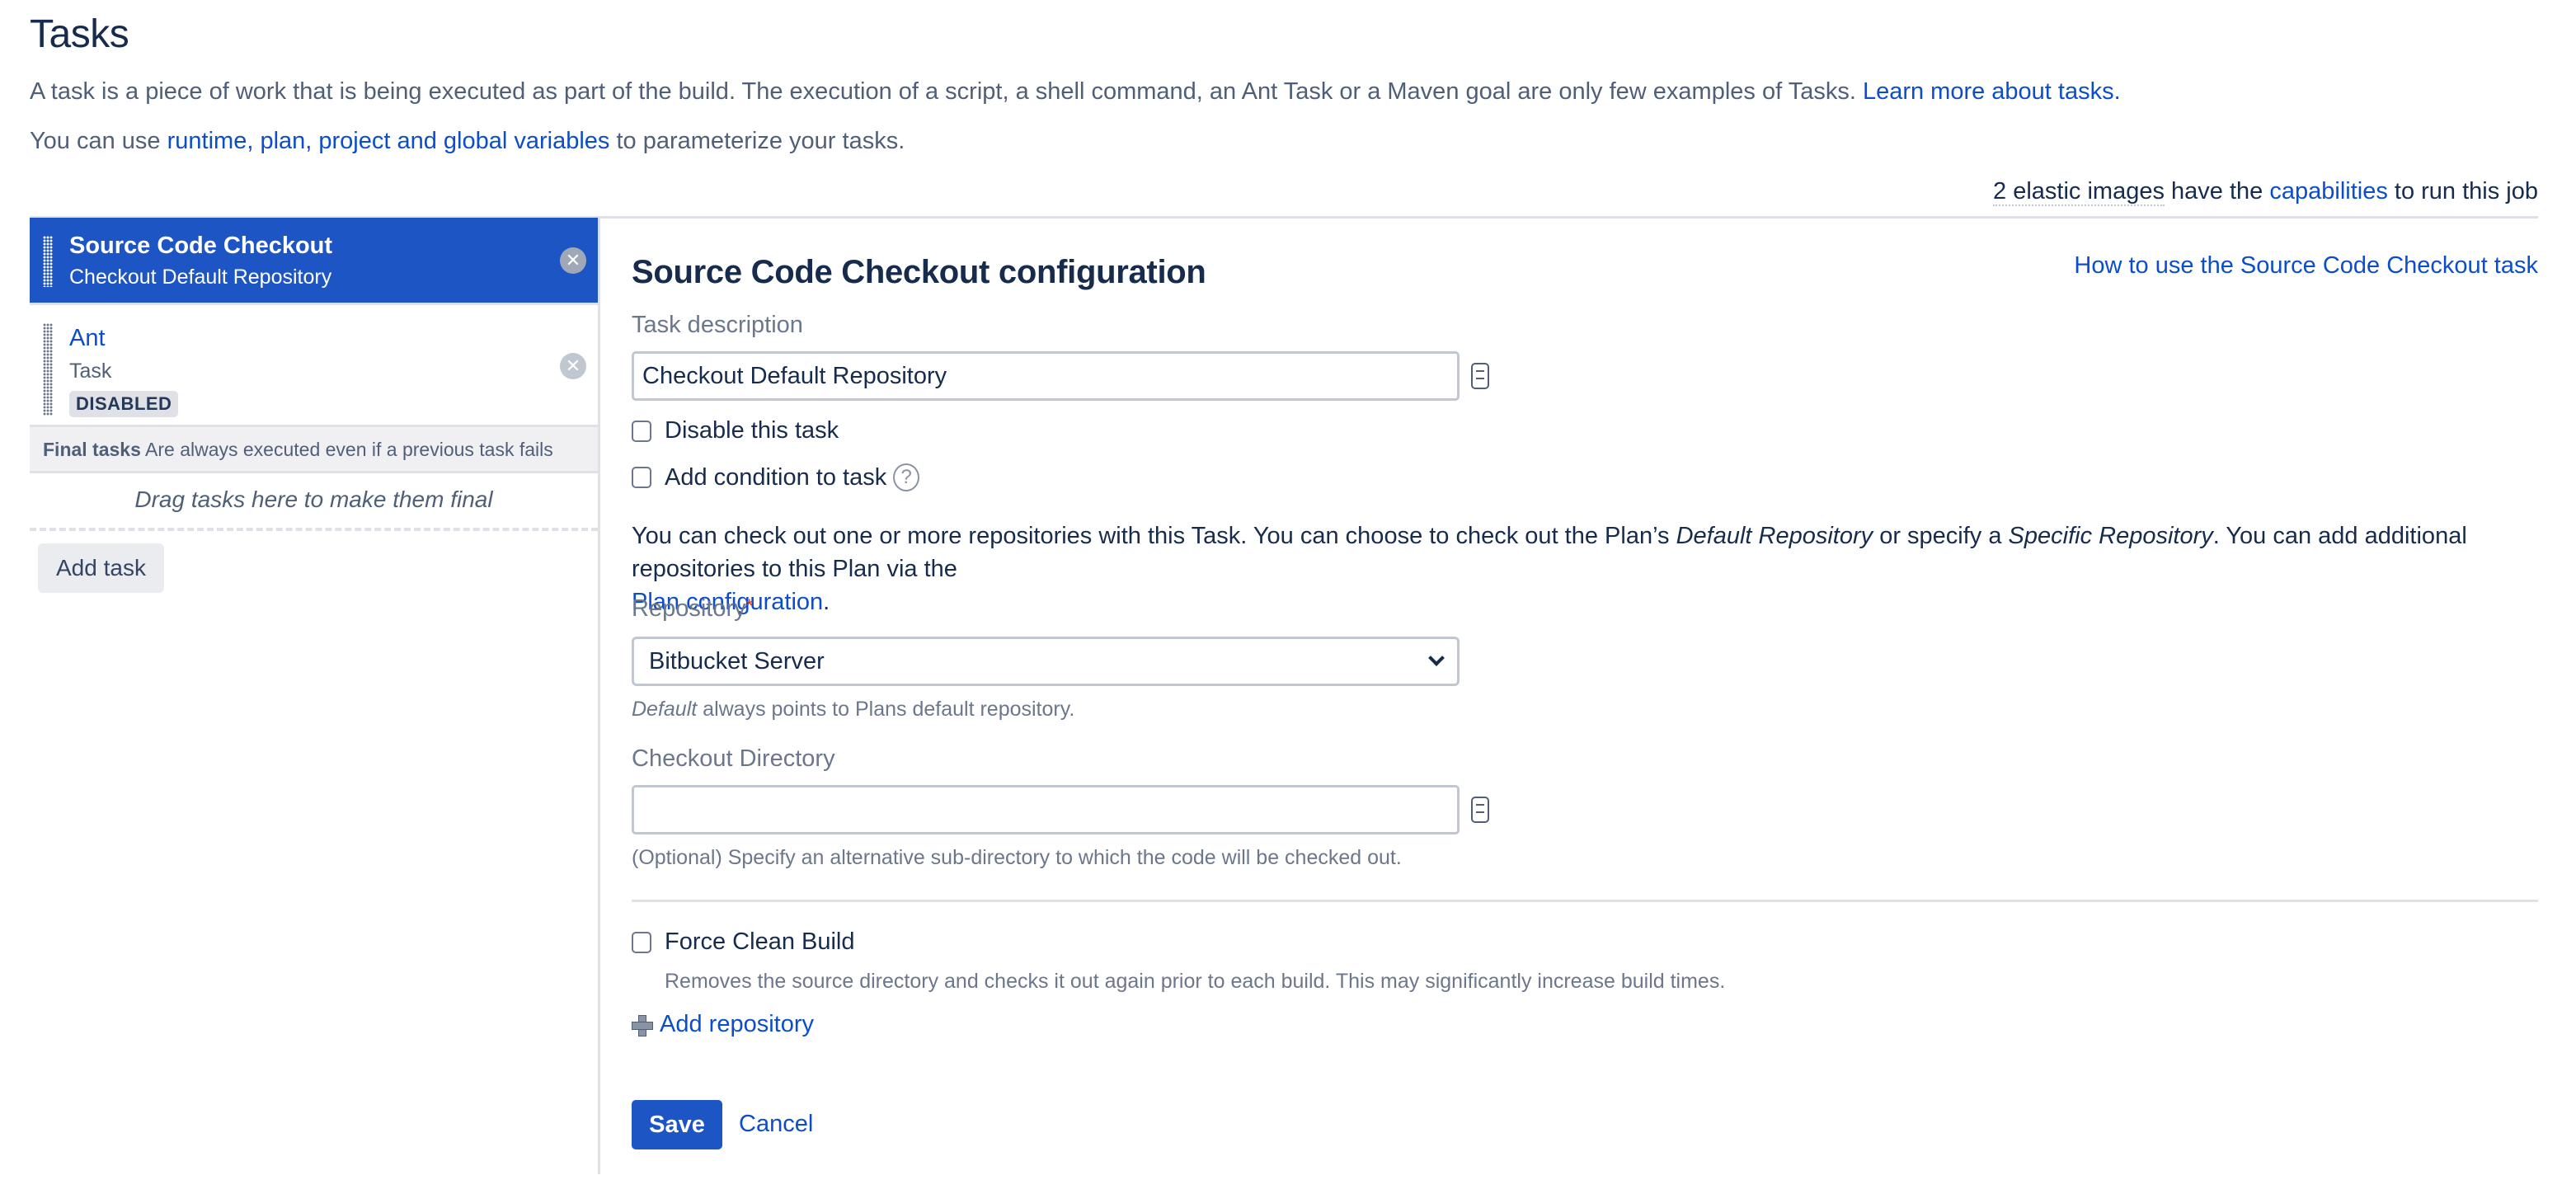  What do you see at coordinates (2462, 191) in the screenshot?
I see `capabilities-suffix: to run this job` at bounding box center [2462, 191].